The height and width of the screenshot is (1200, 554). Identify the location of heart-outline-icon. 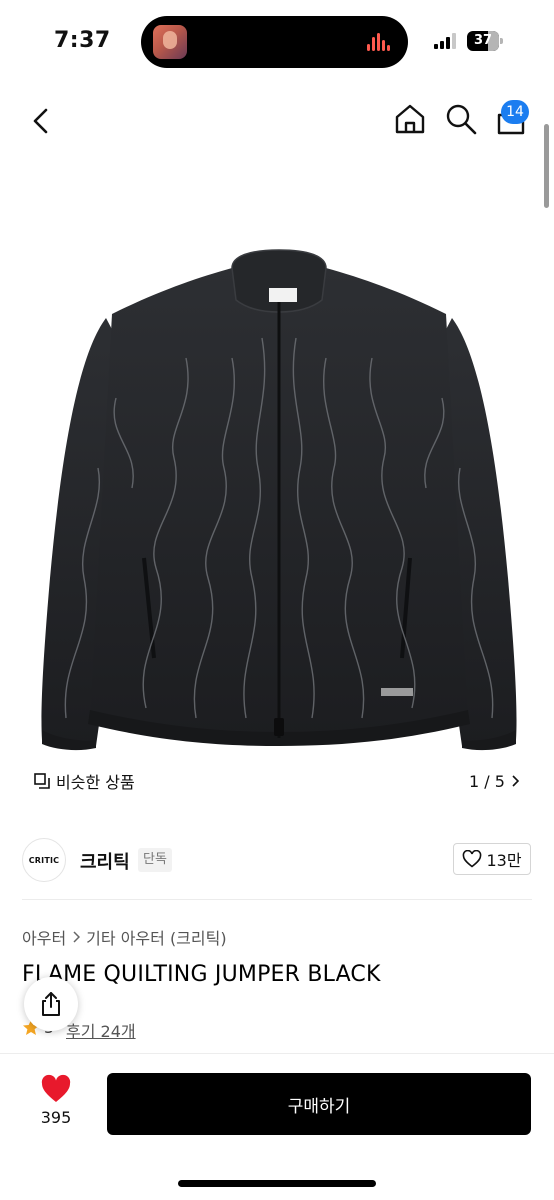
(472, 859).